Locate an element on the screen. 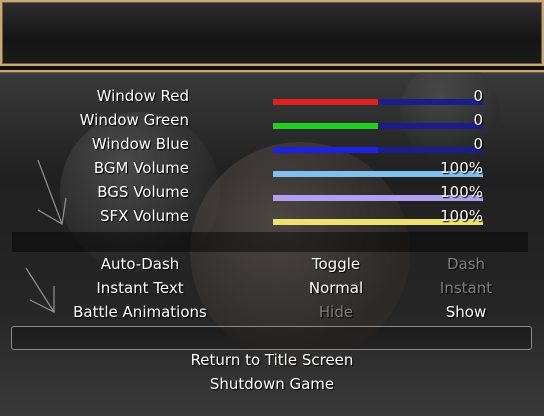 This screenshot has width=544, height=416. gauge-label: Window Red is located at coordinates (94, 96).